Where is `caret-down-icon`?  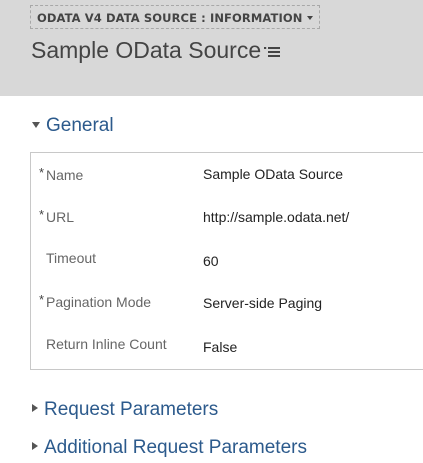
caret-down-icon is located at coordinates (310, 18).